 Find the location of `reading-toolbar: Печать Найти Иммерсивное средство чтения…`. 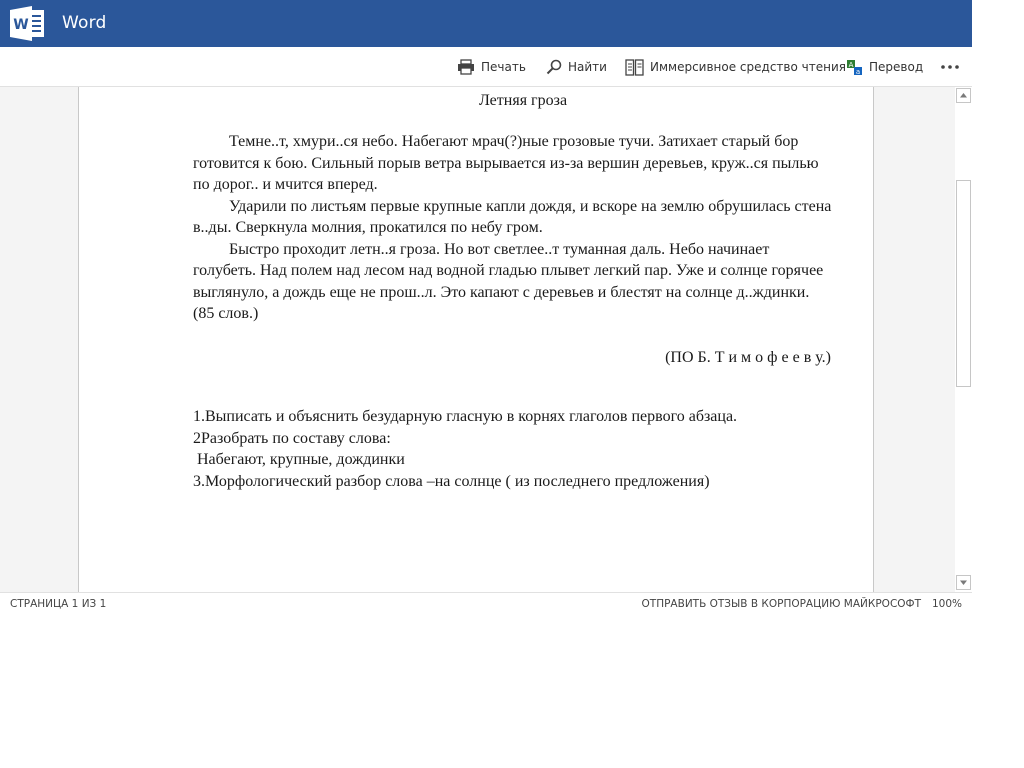

reading-toolbar: Печать Найти Иммерсивное средство чтения… is located at coordinates (486, 67).